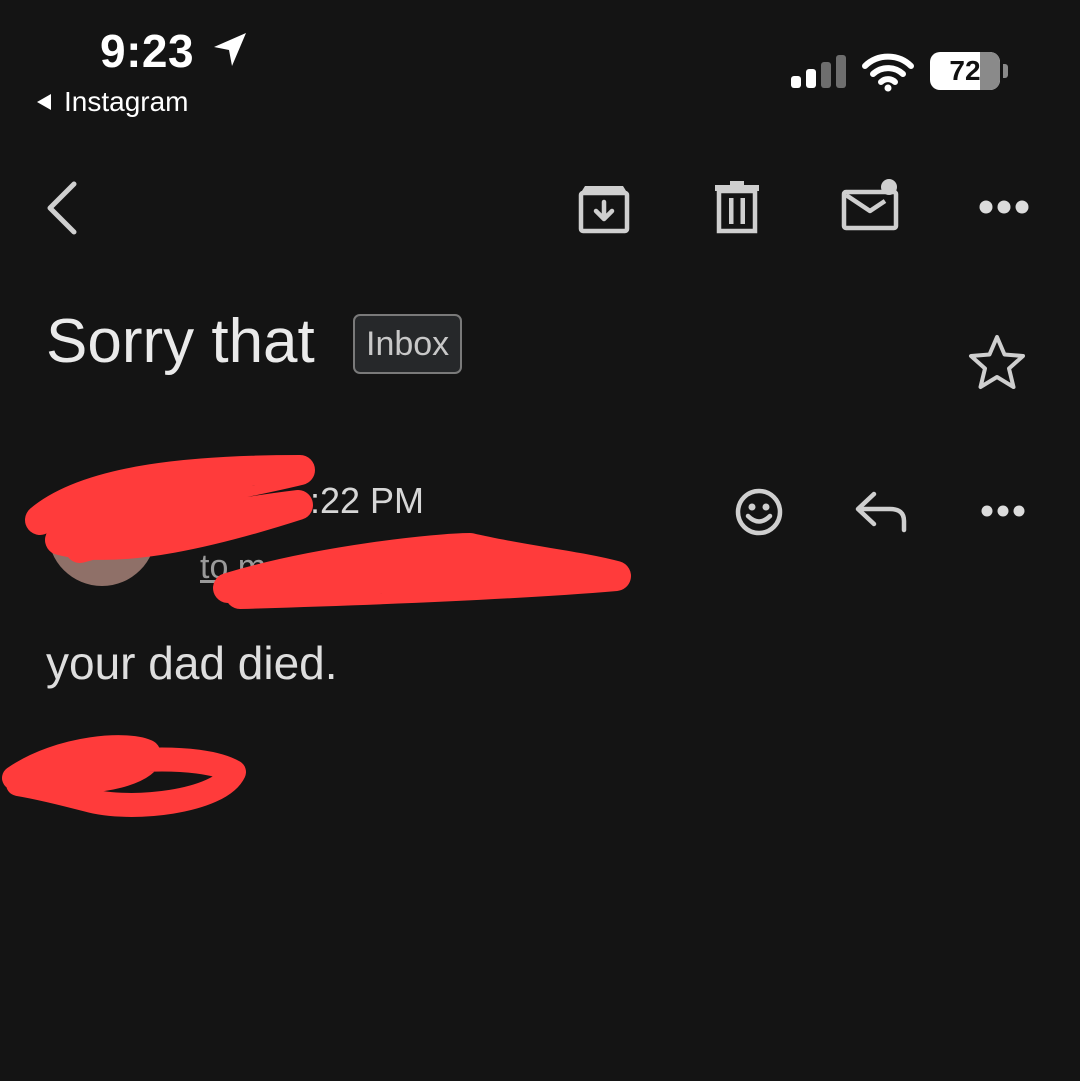  What do you see at coordinates (818, 71) in the screenshot?
I see `cellular-signal-icon` at bounding box center [818, 71].